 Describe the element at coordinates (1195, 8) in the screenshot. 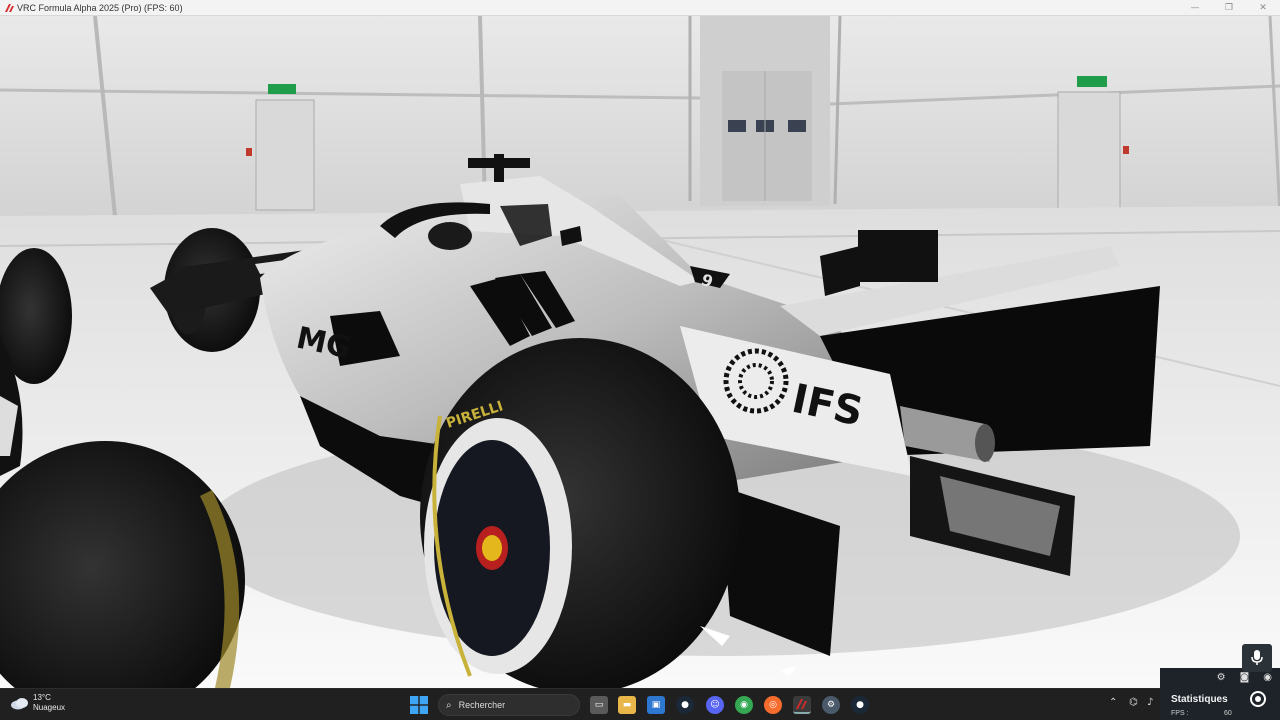

I see `minimize-button: —` at that location.